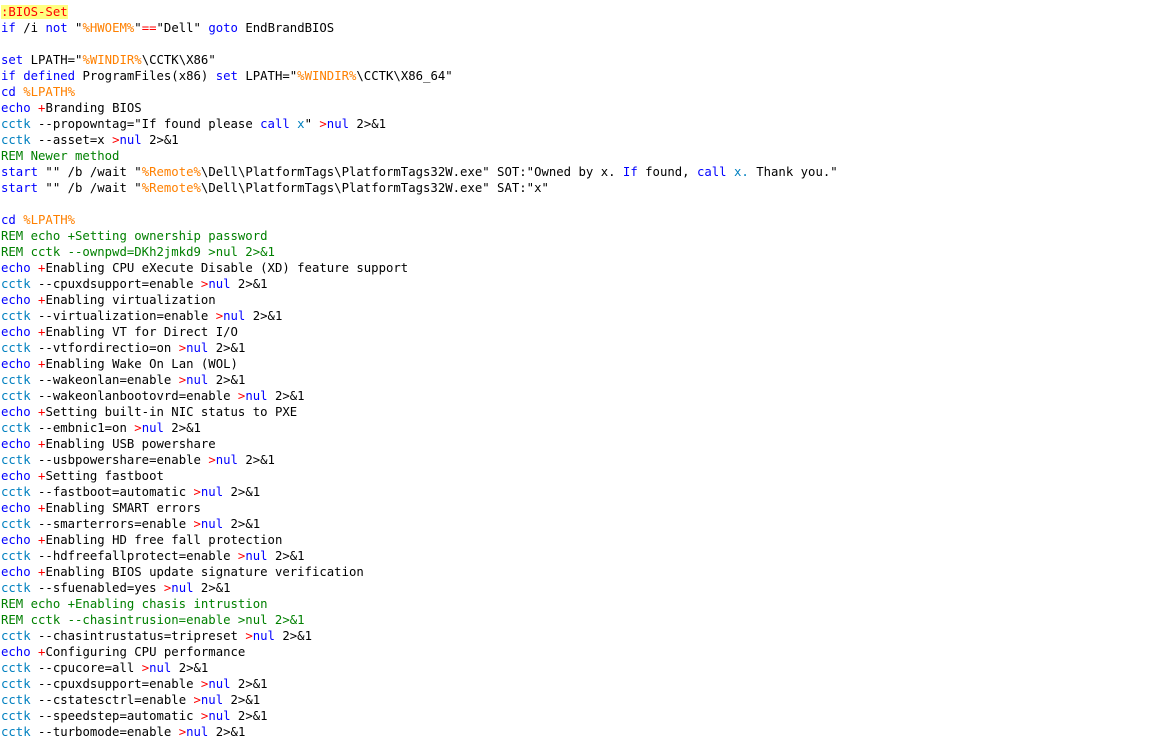  Describe the element at coordinates (419, 348) in the screenshot. I see `code-line: cctk --vtfordirectio=on >nul 2>&1` at that location.